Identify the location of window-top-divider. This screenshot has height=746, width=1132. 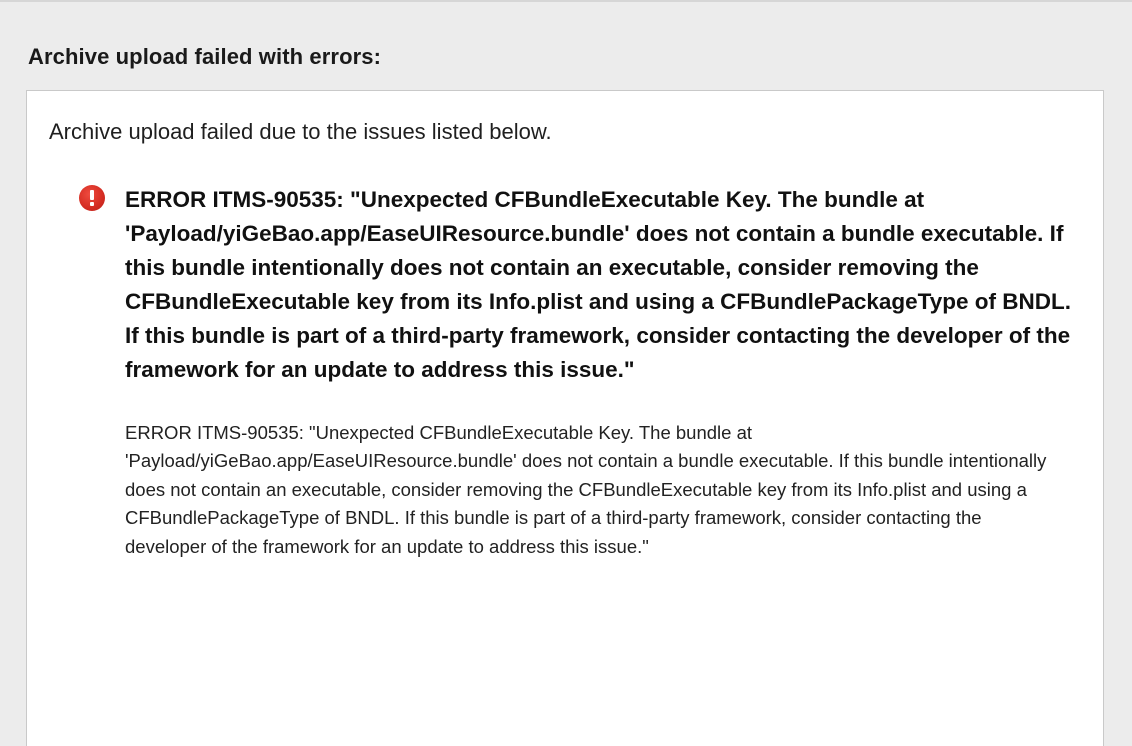
(566, 1).